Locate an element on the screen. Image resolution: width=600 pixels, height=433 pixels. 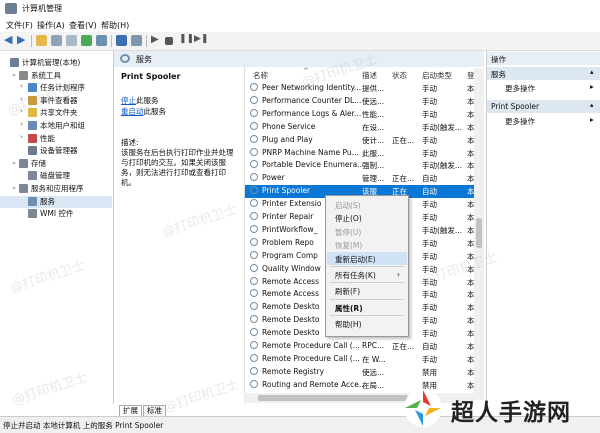
context-menu-item: 刷新(F) is located at coordinates (367, 290).